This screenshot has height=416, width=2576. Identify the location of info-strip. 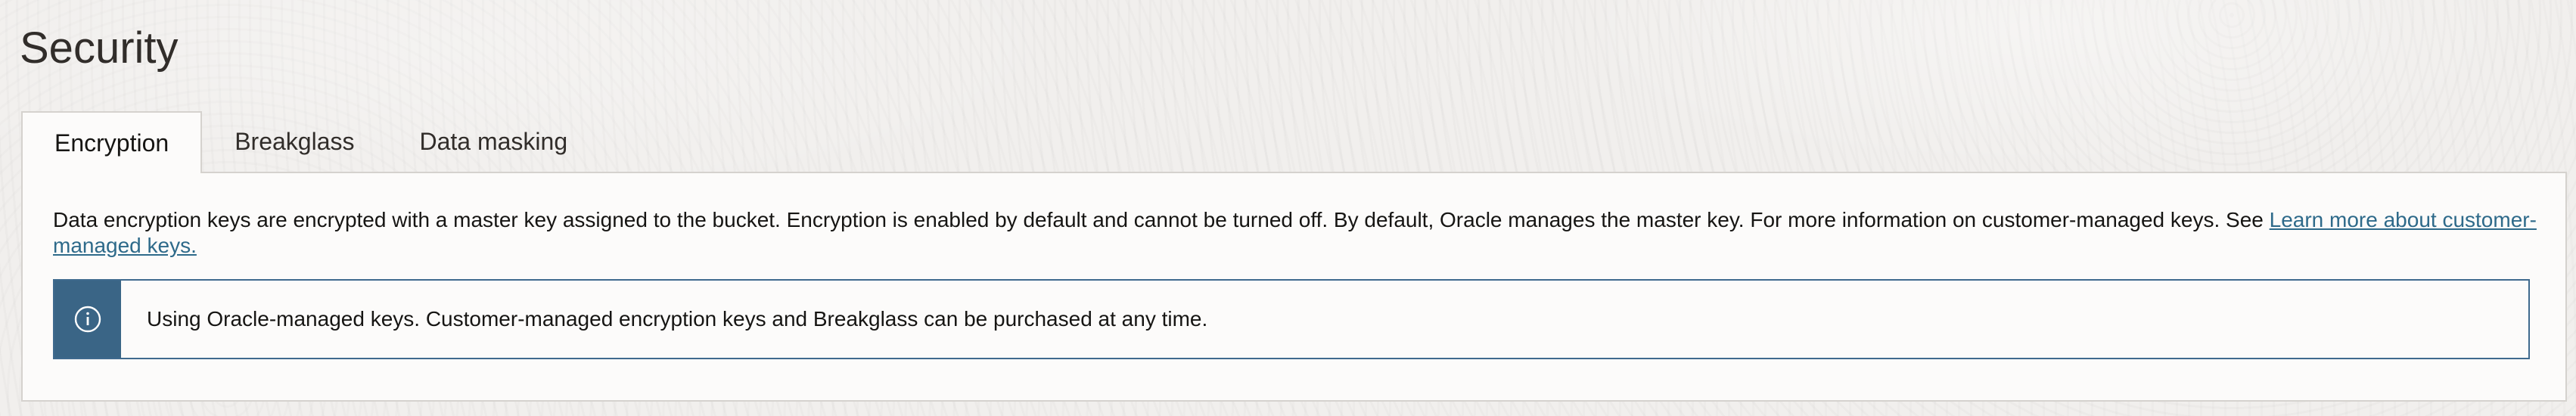
(87, 319).